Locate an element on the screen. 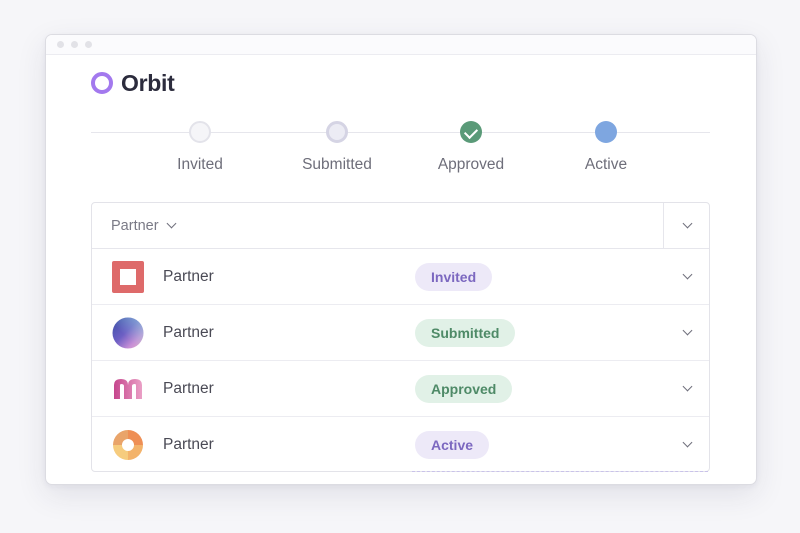  status-badge: Approved is located at coordinates (464, 389).